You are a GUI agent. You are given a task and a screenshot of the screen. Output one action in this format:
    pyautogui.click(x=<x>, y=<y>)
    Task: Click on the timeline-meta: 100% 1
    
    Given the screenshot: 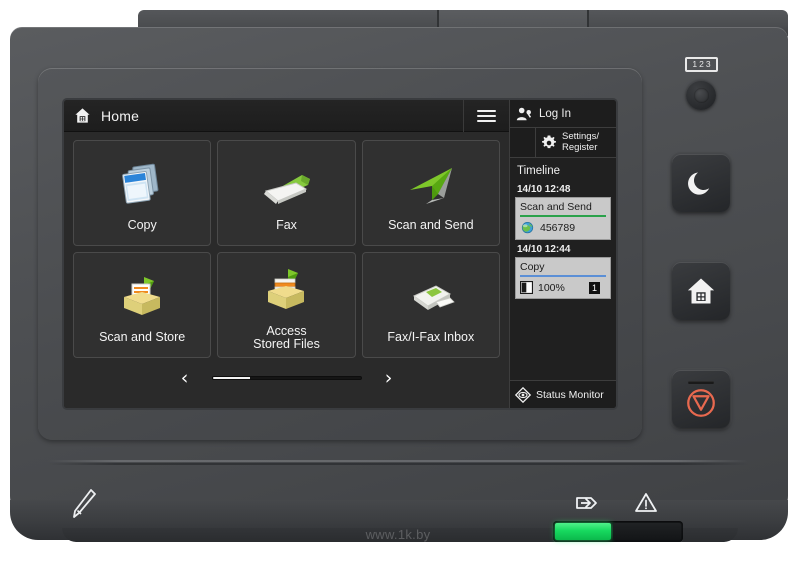 What is the action you would take?
    pyautogui.click(x=563, y=287)
    